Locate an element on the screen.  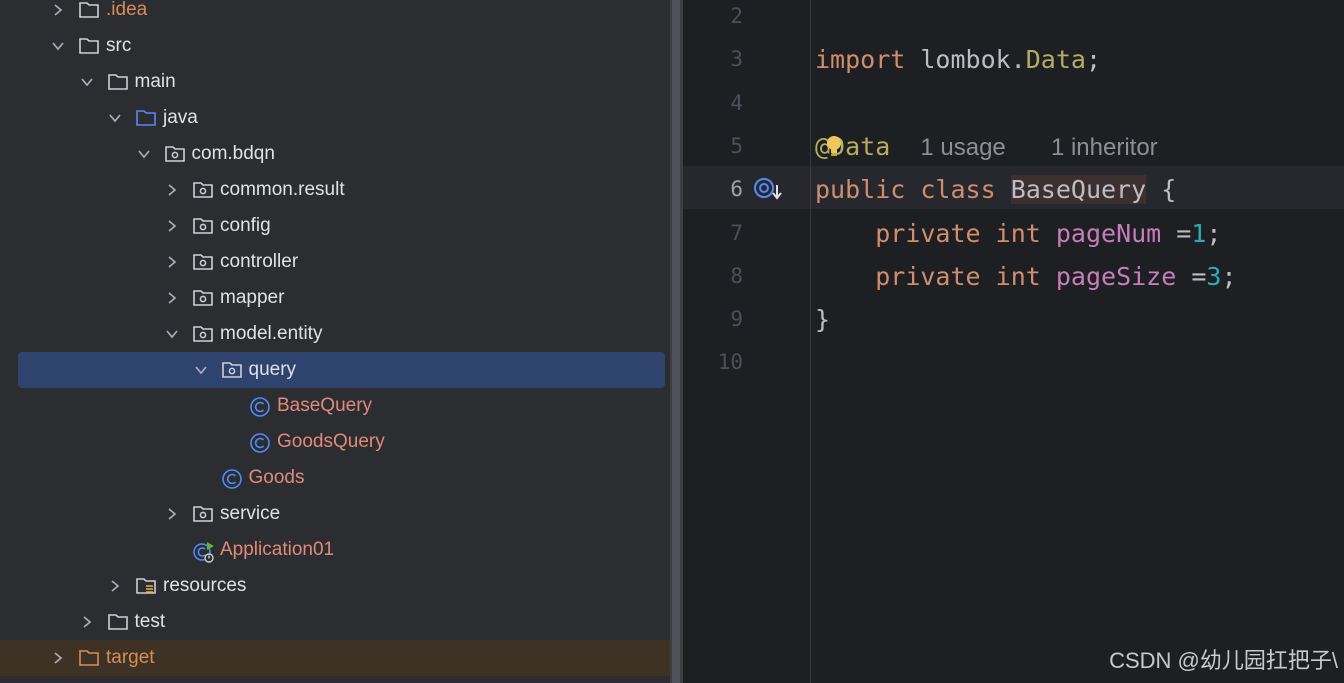
excluded-folder-icon is located at coordinates (89, 658).